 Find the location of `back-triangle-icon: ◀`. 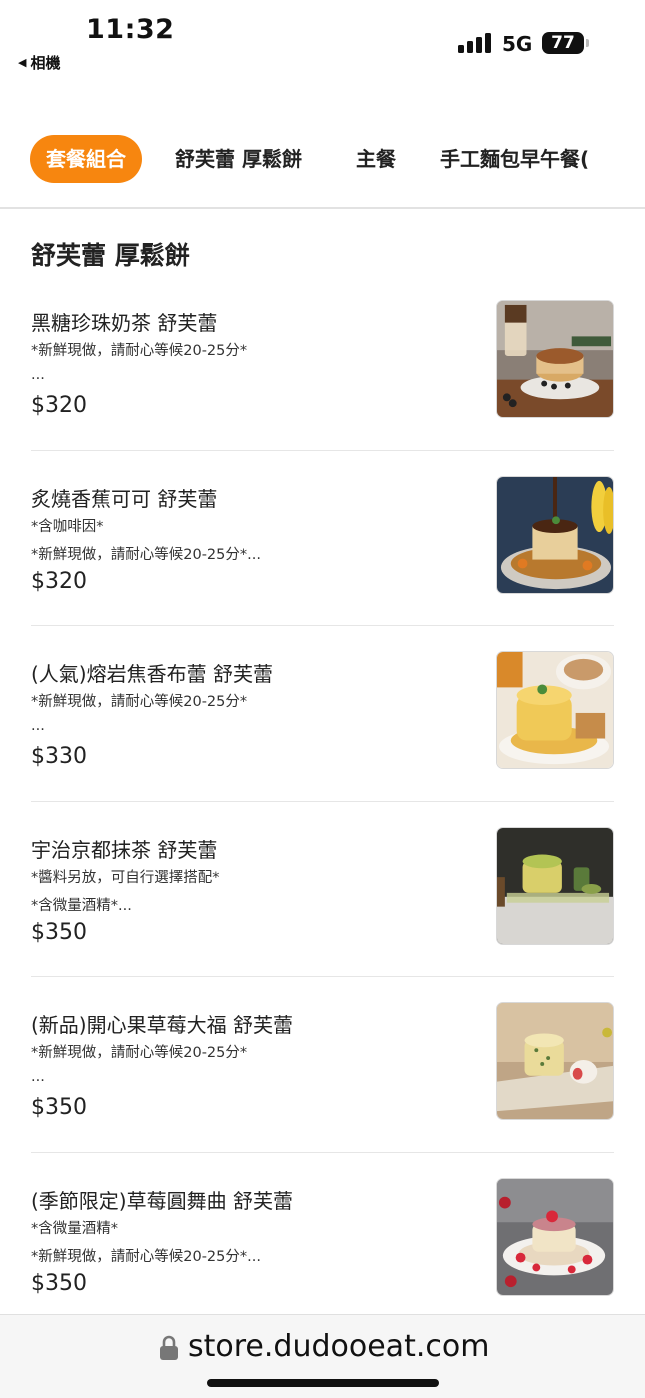

back-triangle-icon: ◀ is located at coordinates (22, 62).